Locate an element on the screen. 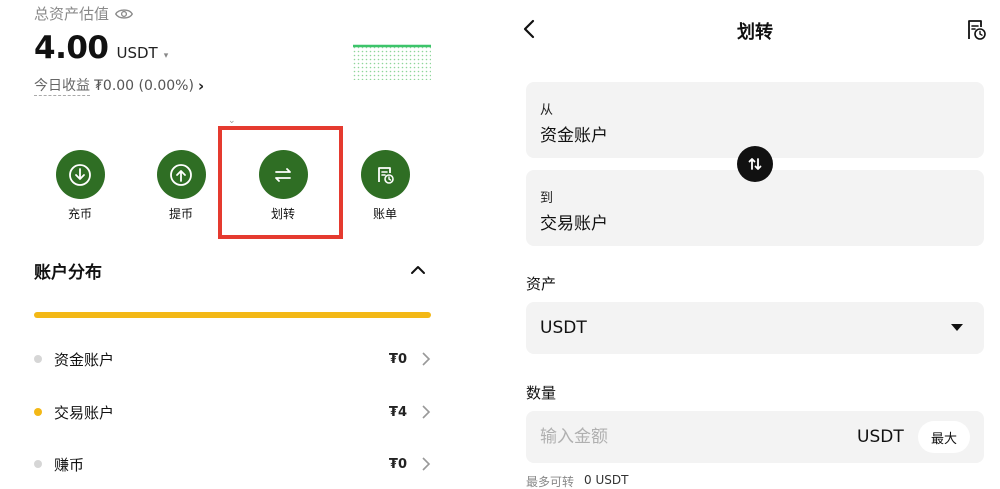 Image resolution: width=1000 pixels, height=489 pixels. history-icon is located at coordinates (976, 30).